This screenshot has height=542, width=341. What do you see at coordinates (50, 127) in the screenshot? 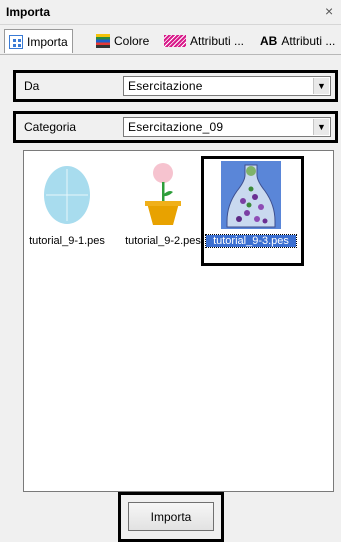
I see `category-label: Categoria` at bounding box center [50, 127].